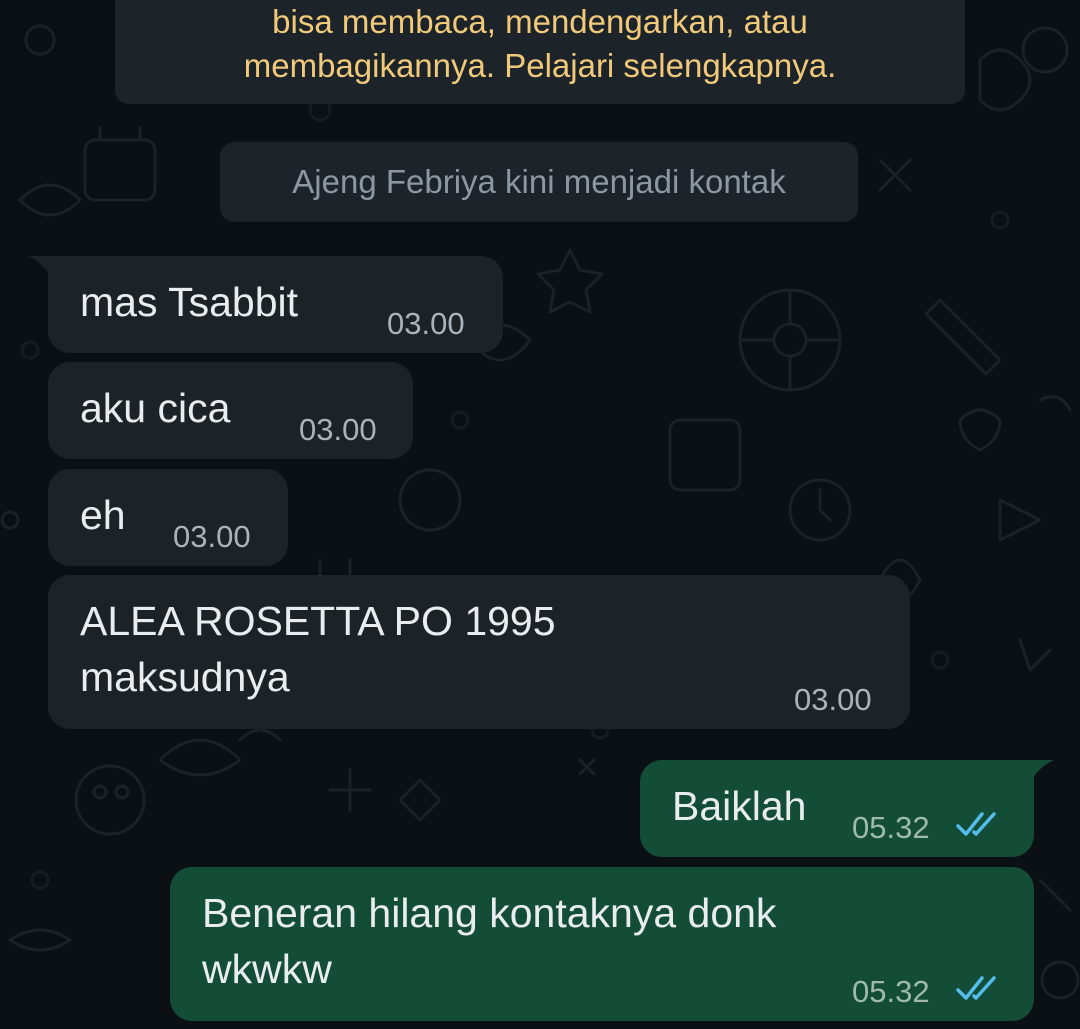  Describe the element at coordinates (489, 913) in the screenshot. I see `message-text-line1: Beneran hilang kontaknya donk` at that location.